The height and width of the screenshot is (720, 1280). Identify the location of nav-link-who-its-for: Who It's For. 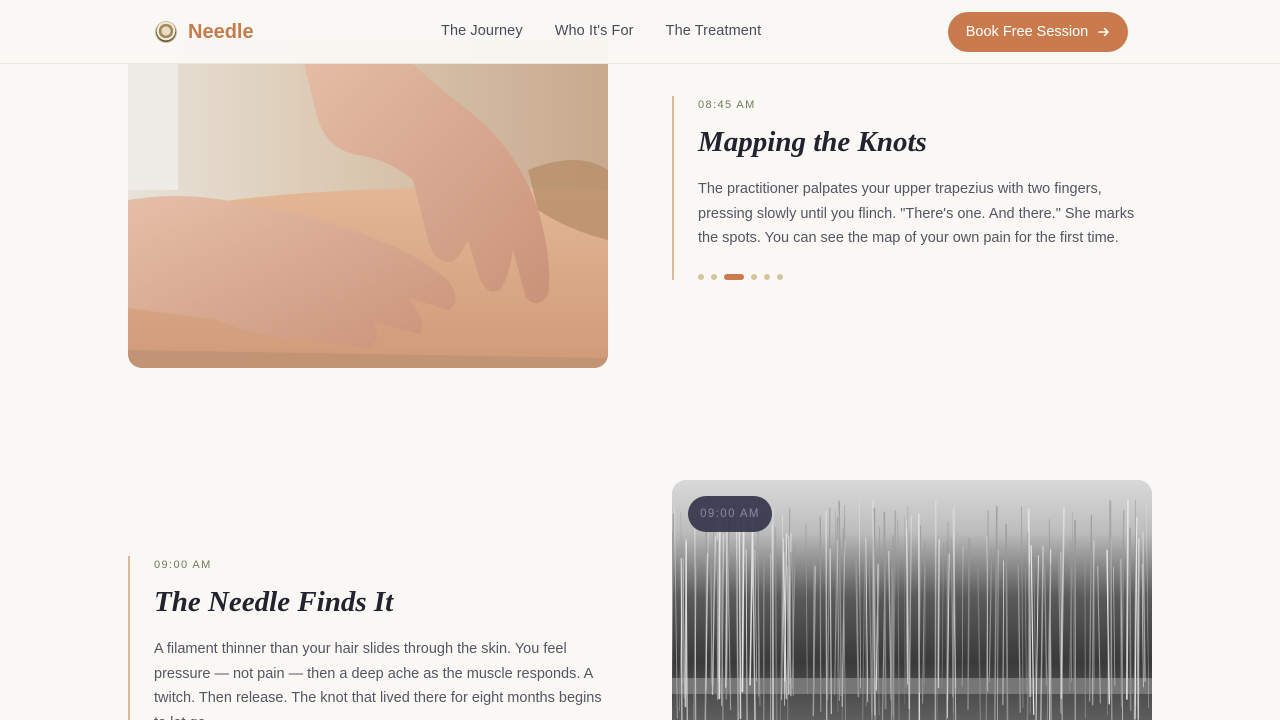
(594, 31).